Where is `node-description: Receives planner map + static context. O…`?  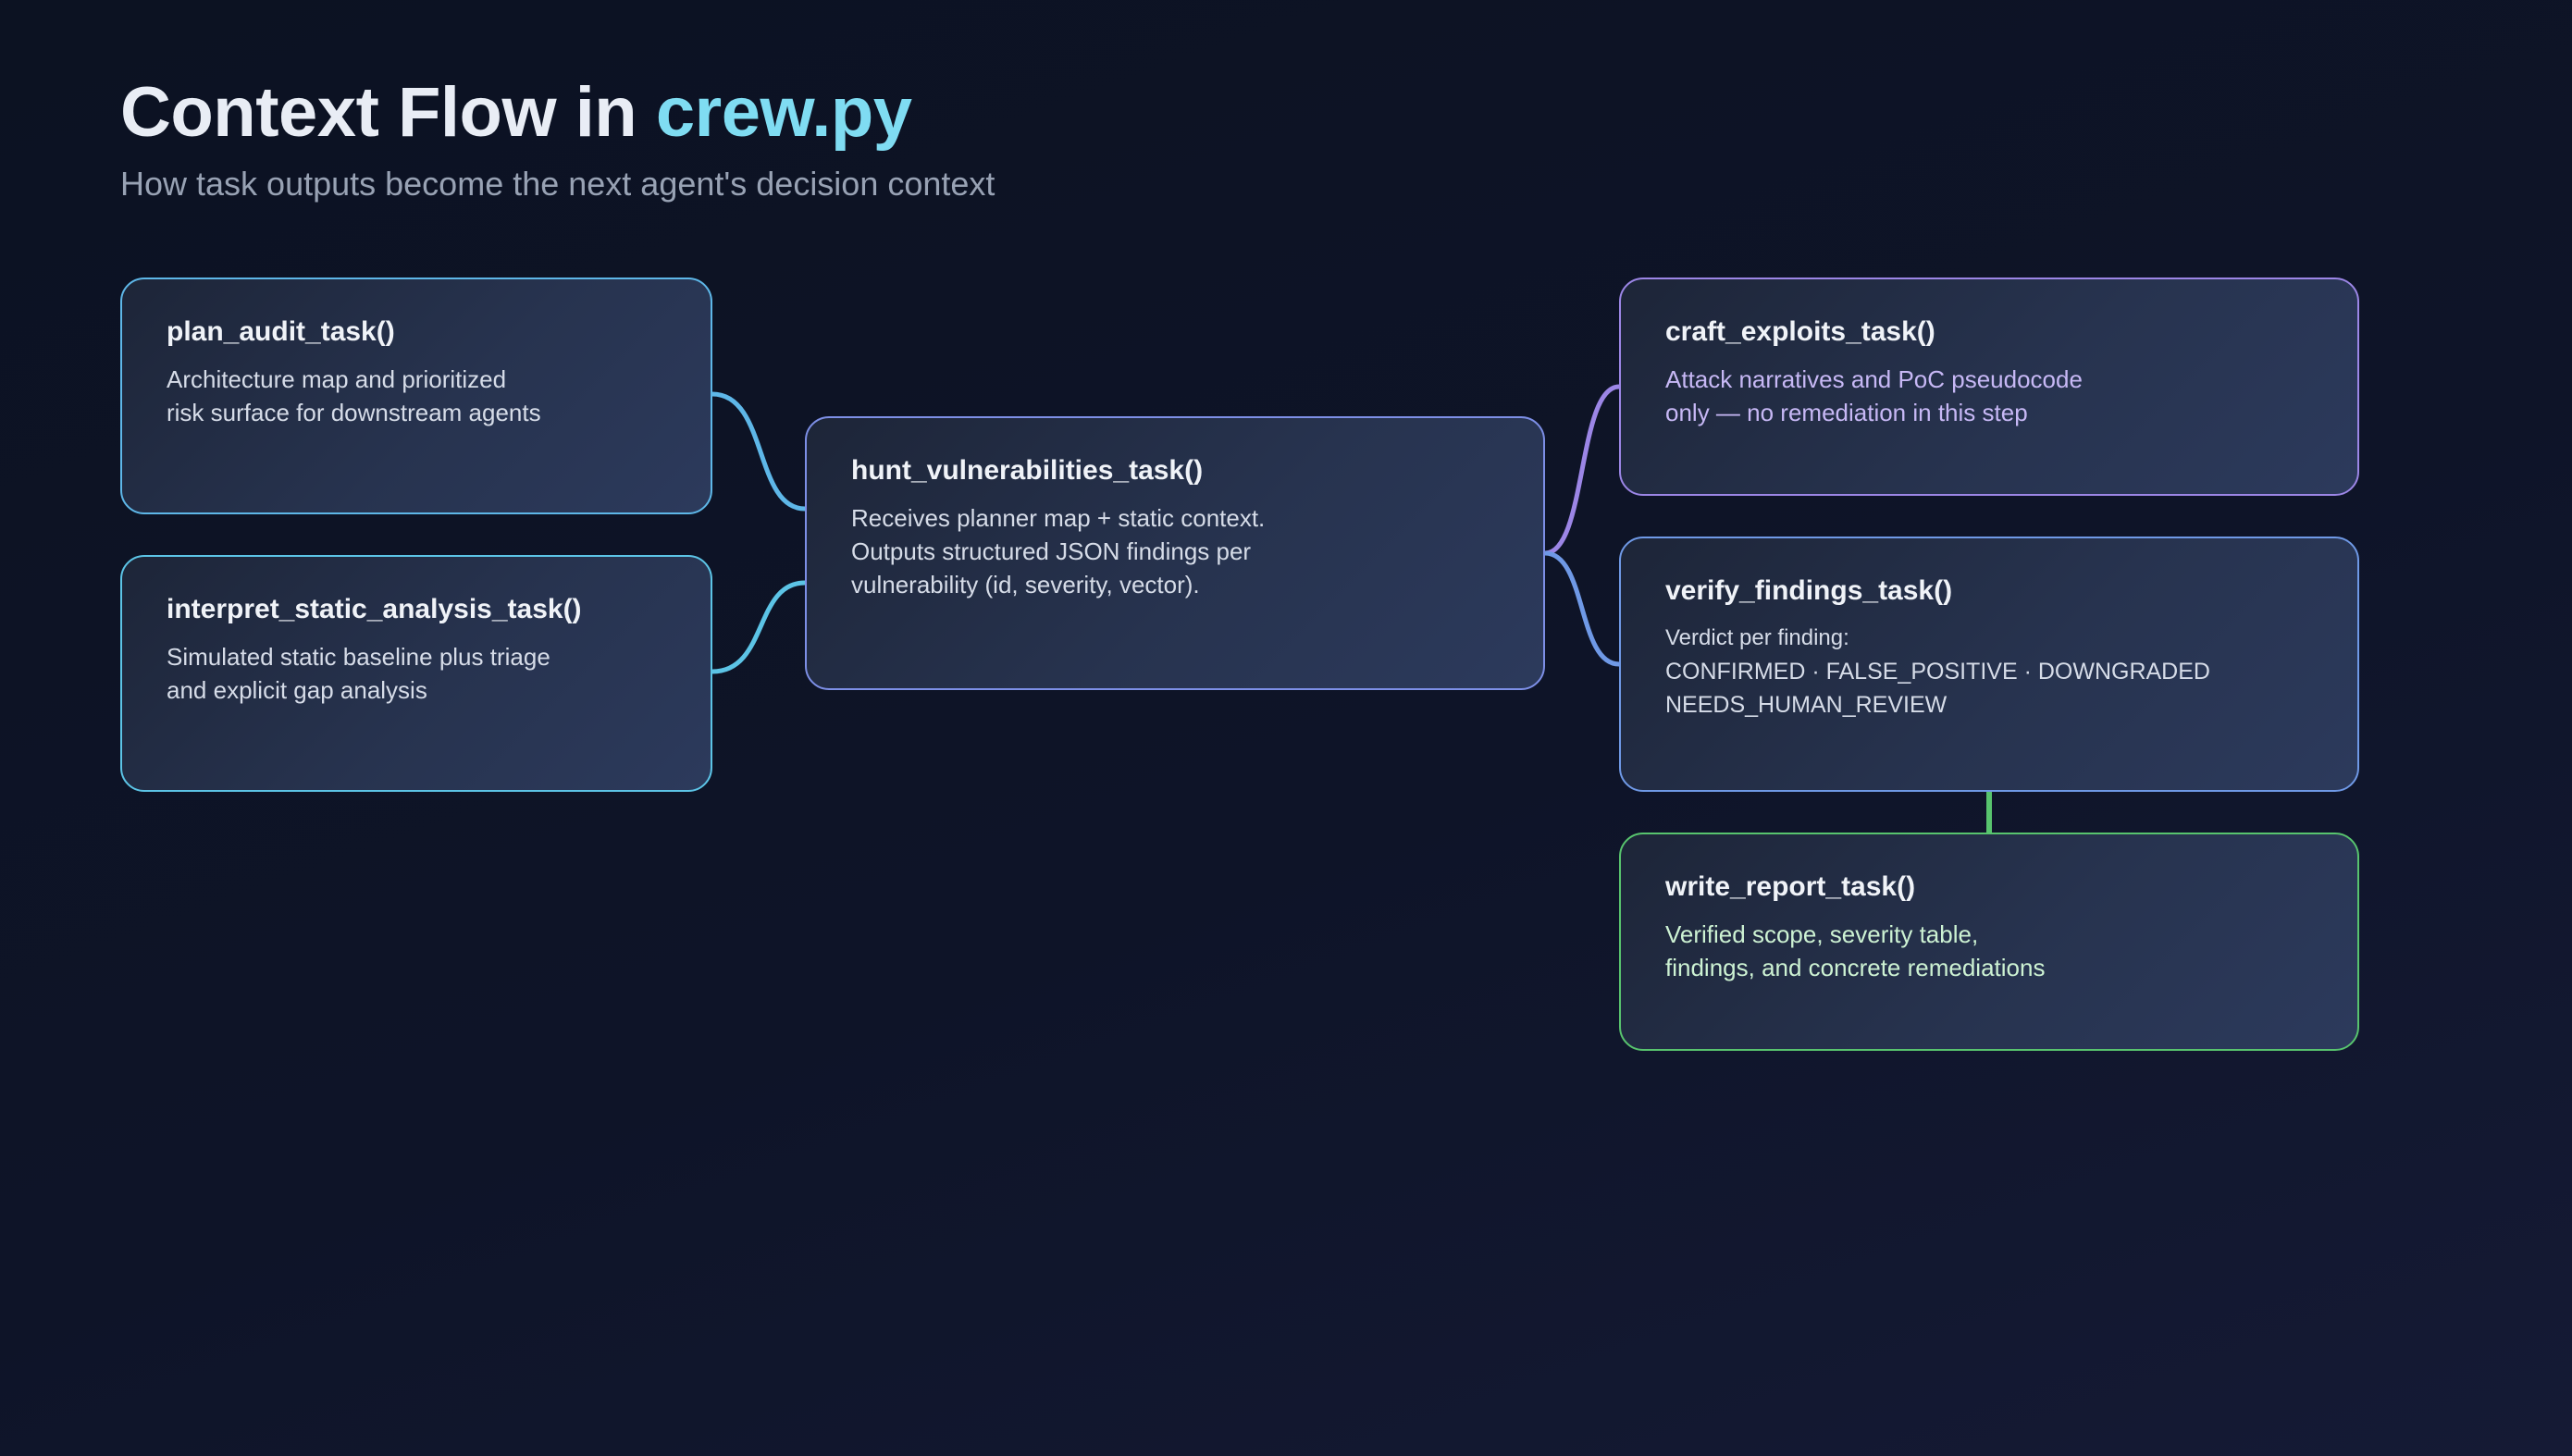
node-description: Receives planner map + static context. O… is located at coordinates (1058, 551).